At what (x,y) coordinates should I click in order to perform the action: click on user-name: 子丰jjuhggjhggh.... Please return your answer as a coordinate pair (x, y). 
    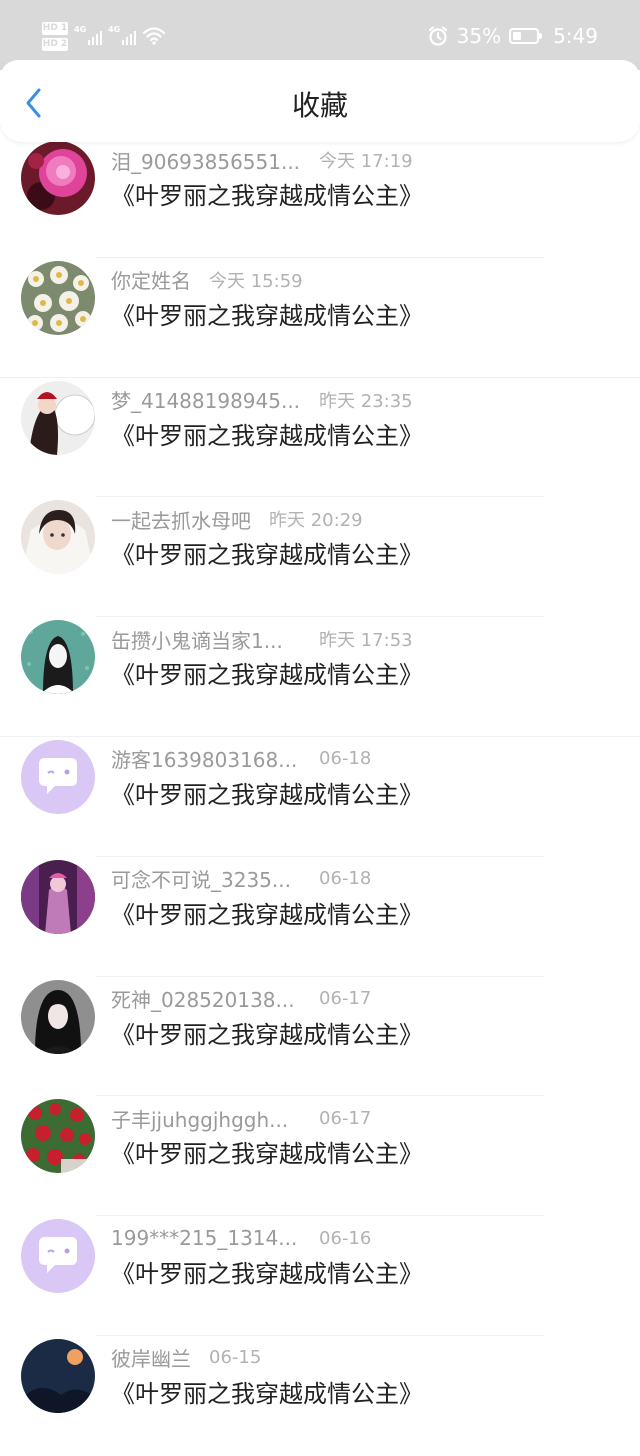
    Looking at the image, I should click on (206, 1118).